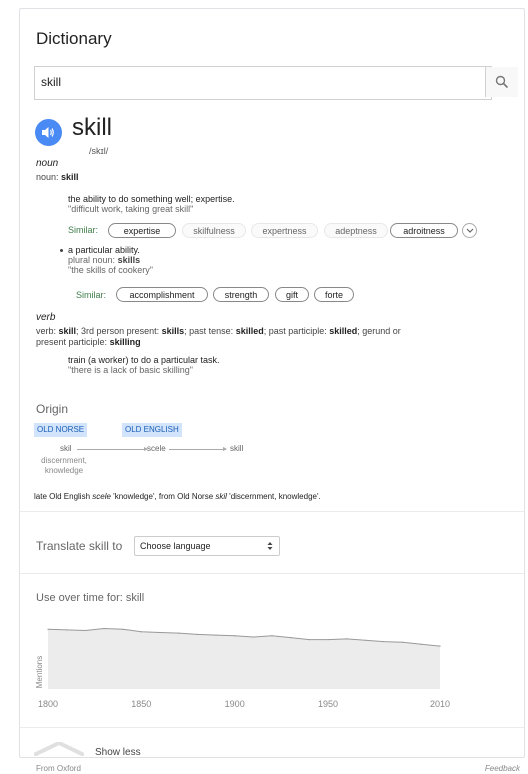  I want to click on origin-title: Origin, so click(52, 409).